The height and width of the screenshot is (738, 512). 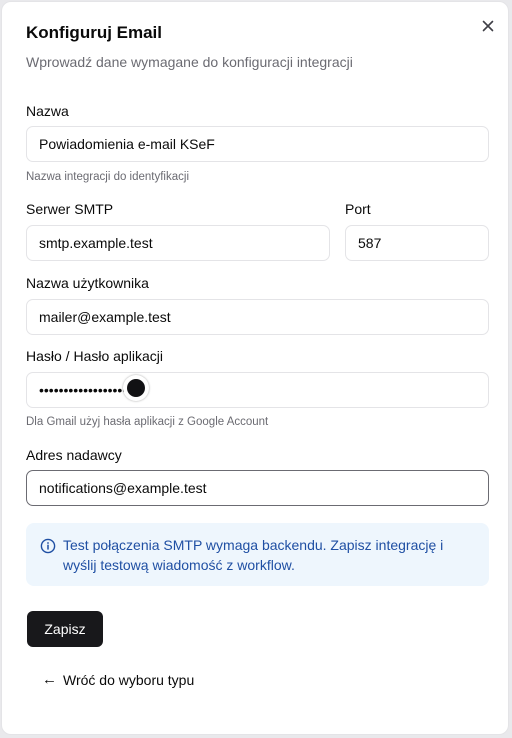 I want to click on dialog-title: Konfiguruj Email, so click(x=94, y=32).